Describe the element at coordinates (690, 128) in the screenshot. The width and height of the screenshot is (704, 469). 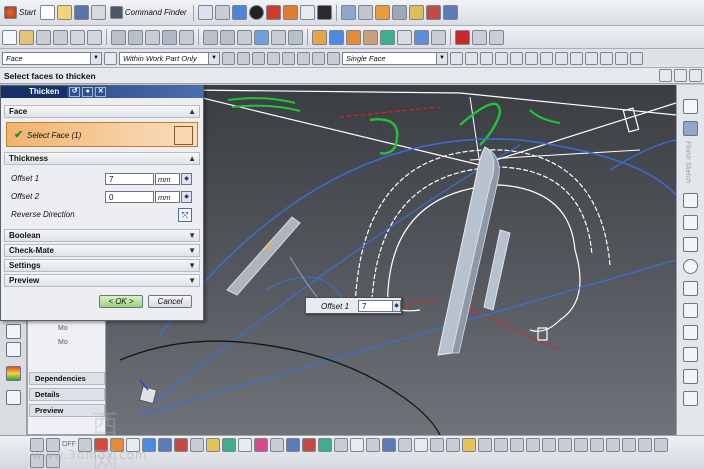
I see `finish-sketch-flag-icon` at that location.